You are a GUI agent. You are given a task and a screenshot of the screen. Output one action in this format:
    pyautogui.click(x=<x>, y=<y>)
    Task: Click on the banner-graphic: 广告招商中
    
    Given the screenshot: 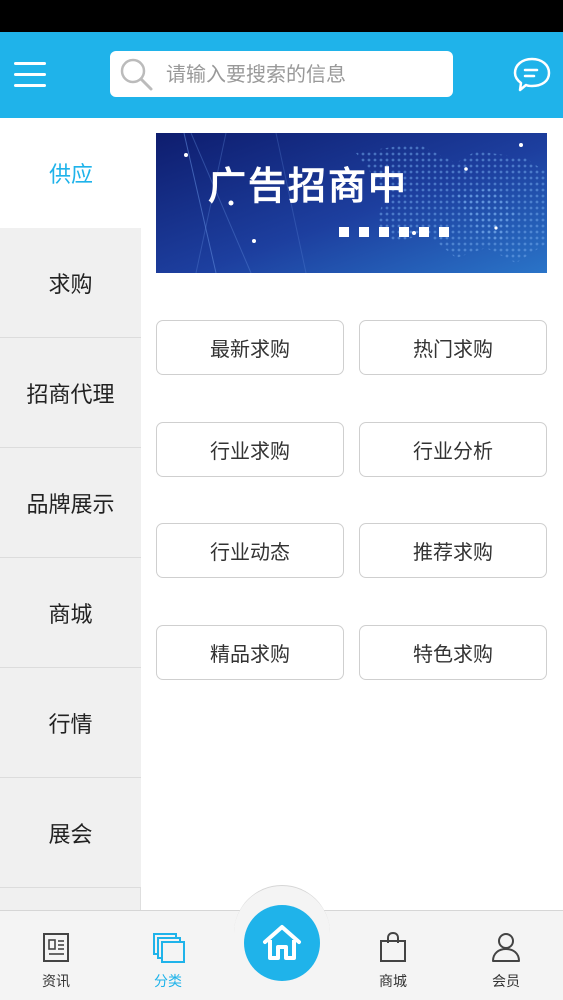 What is the action you would take?
    pyautogui.click(x=351, y=203)
    